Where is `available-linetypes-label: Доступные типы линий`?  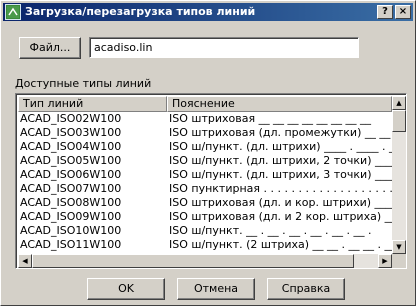 available-linetypes-label: Доступные типы линий is located at coordinates (83, 83).